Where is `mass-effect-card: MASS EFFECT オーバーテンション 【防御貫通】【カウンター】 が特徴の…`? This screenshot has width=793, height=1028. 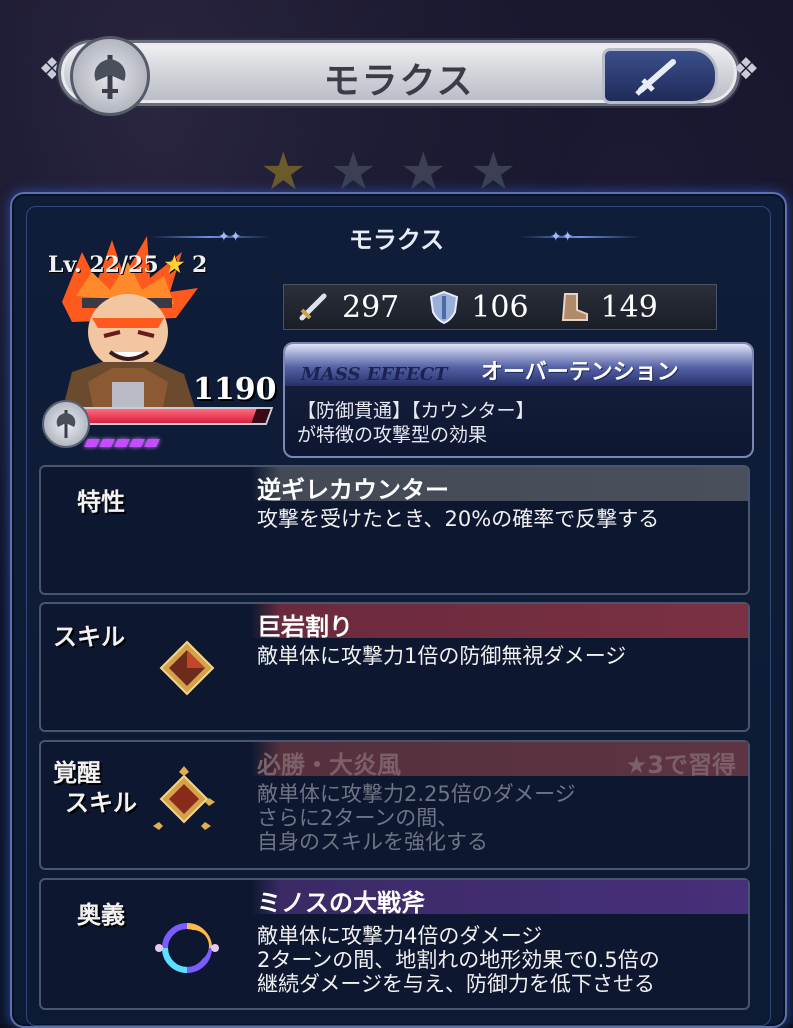
mass-effect-card: MASS EFFECT オーバーテンション 【防御貫通】【カウンター】 が特徴の… is located at coordinates (518, 400).